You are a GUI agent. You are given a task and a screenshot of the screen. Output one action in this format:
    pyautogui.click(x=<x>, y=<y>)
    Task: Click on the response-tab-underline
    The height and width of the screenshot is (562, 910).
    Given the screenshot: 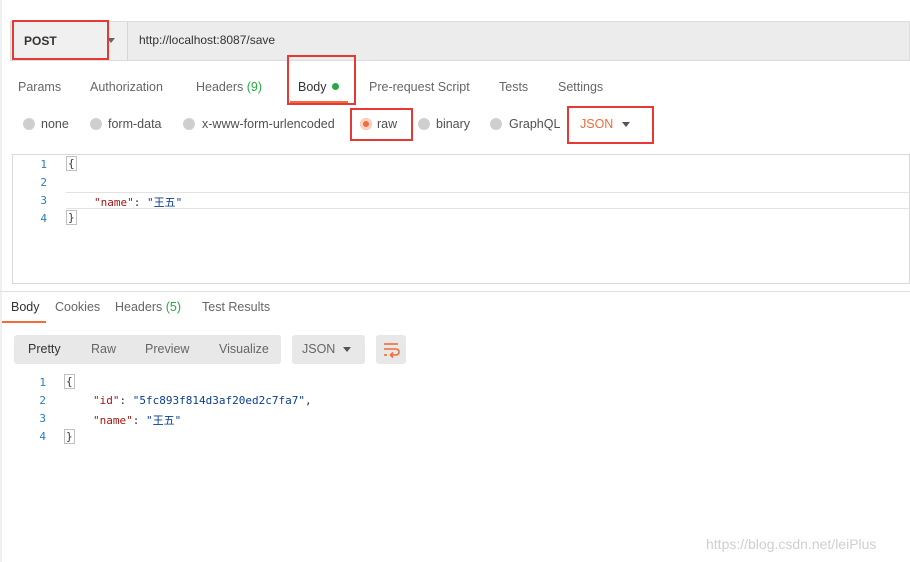 What is the action you would take?
    pyautogui.click(x=24, y=322)
    